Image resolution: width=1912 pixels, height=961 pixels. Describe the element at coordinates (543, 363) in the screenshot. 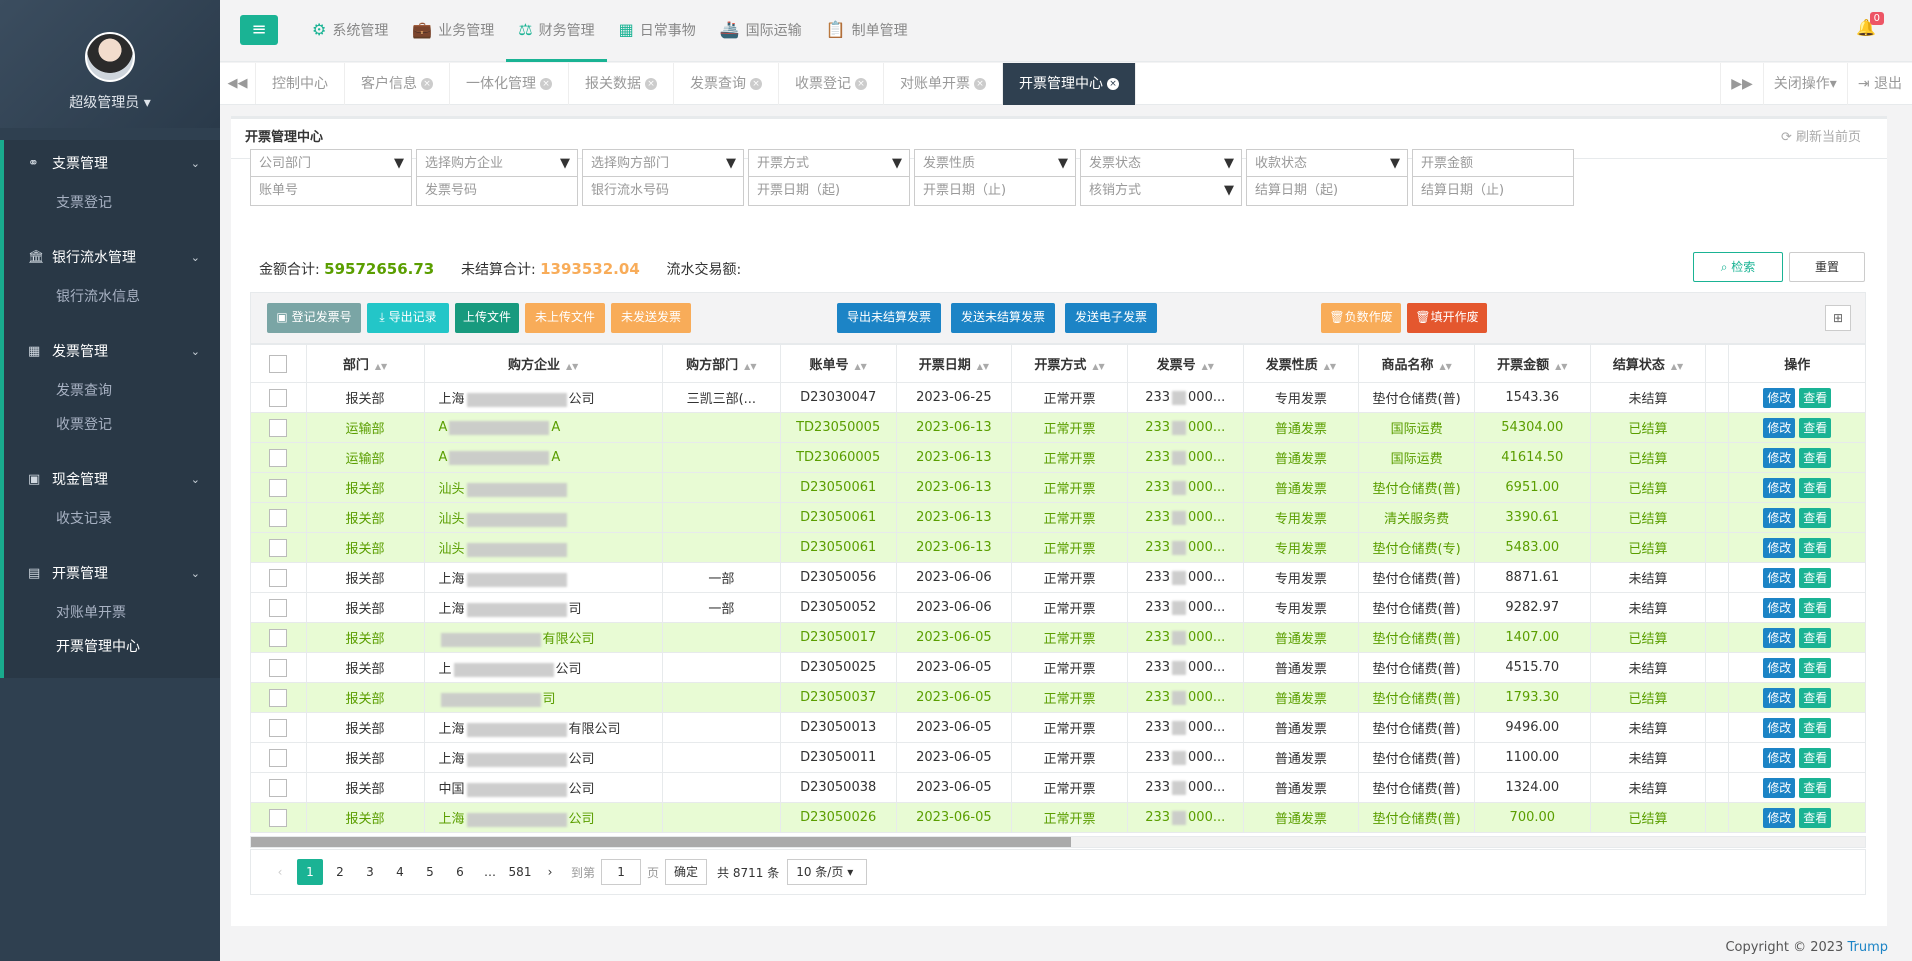

I see `column-header: 购方企业 ▲▼` at that location.